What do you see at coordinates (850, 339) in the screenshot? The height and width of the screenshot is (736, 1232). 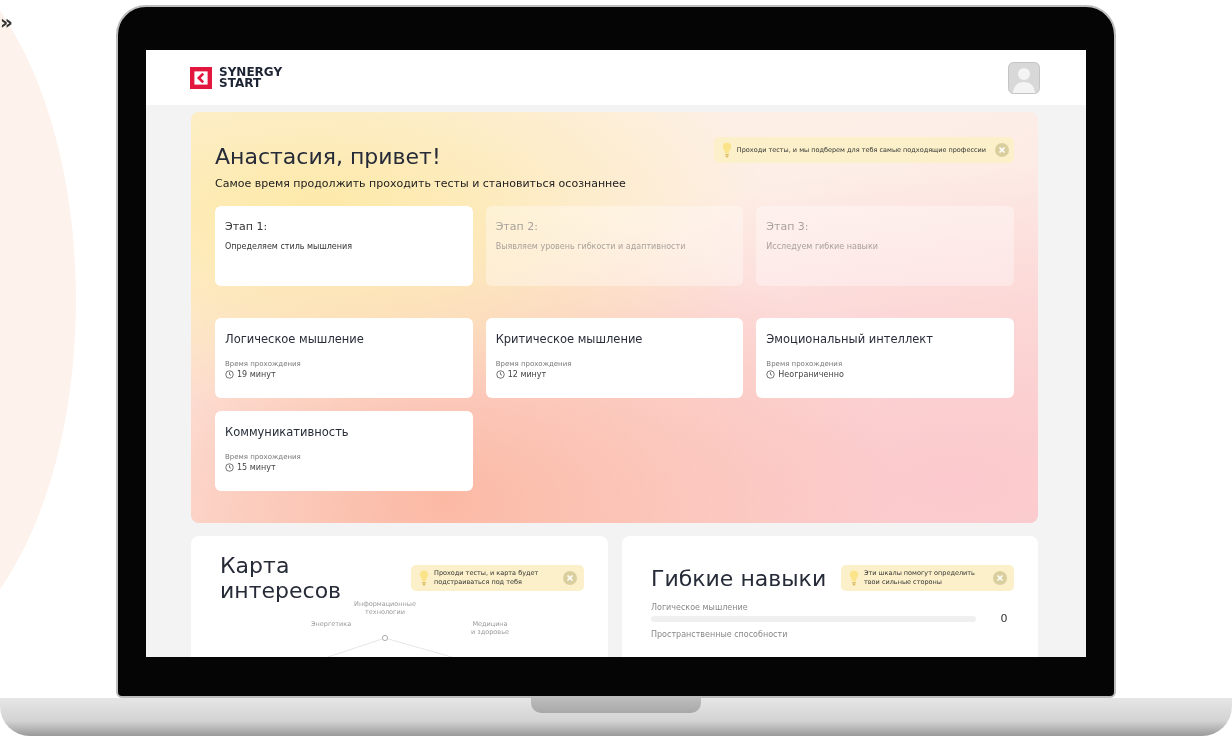 I see `test-title: Эмоциональный интеллект` at bounding box center [850, 339].